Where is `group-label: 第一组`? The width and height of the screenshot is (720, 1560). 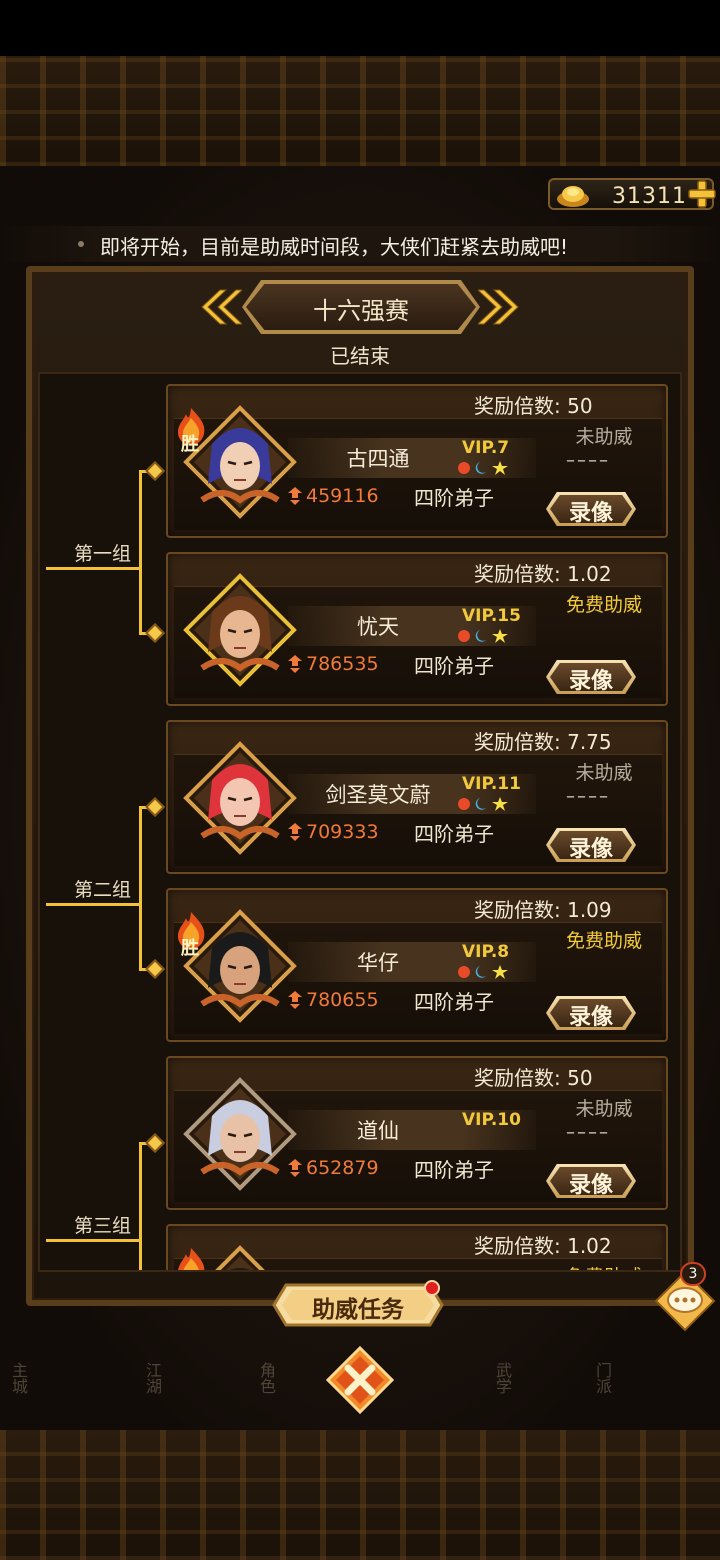
group-label: 第一组 is located at coordinates (103, 554).